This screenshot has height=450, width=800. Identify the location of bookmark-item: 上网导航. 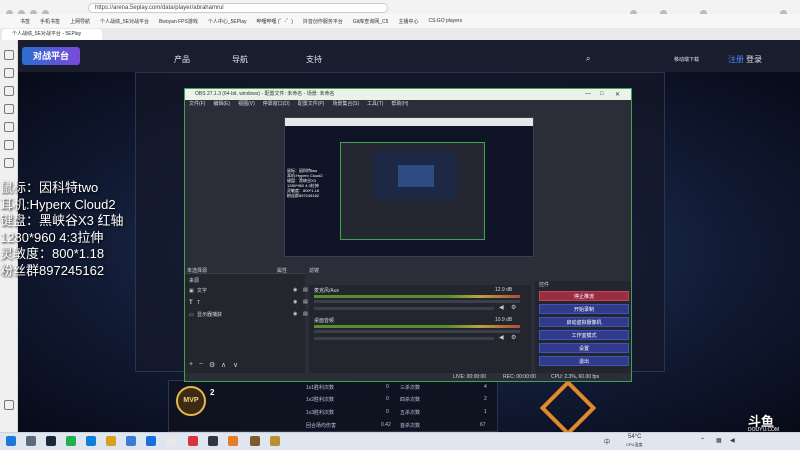
(80, 21).